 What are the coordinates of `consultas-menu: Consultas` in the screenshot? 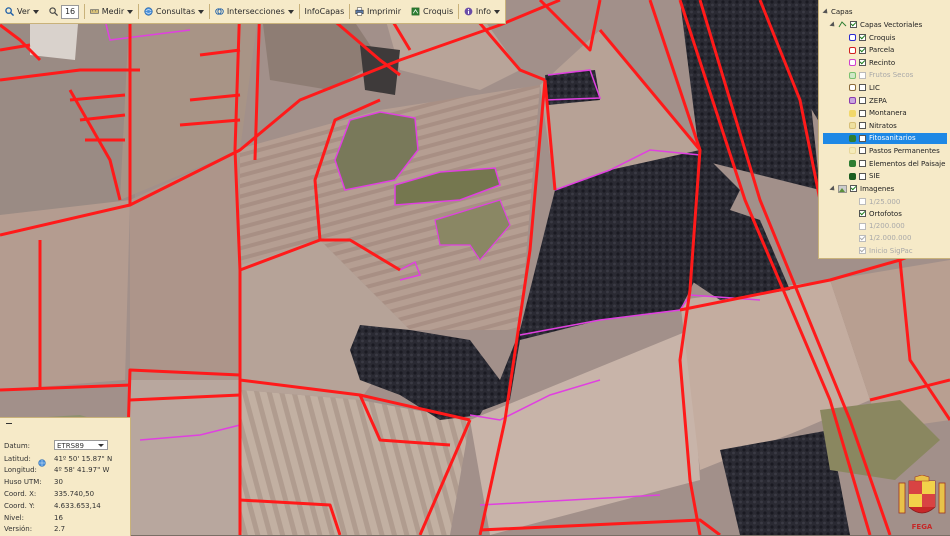 It's located at (174, 11).